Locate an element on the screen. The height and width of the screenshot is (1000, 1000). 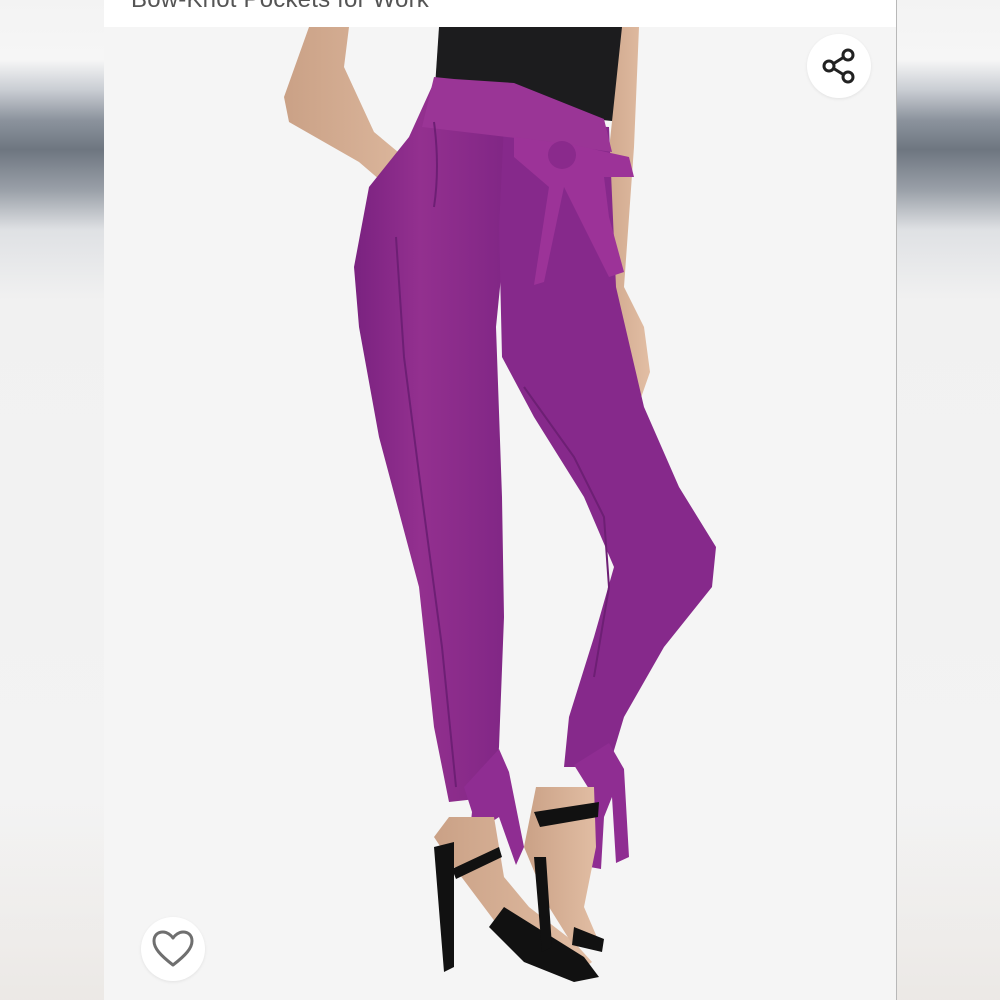
share-button is located at coordinates (839, 66).